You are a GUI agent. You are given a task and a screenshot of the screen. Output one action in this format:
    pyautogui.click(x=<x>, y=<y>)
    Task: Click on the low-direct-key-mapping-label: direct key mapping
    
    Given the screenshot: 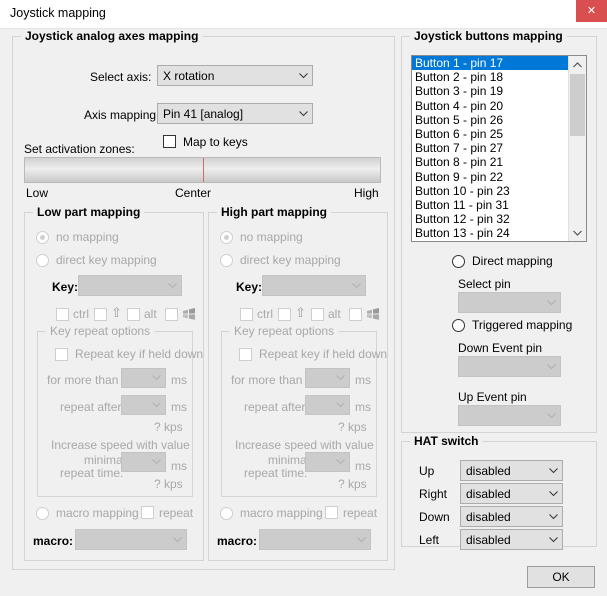 What is the action you would take?
    pyautogui.click(x=106, y=260)
    